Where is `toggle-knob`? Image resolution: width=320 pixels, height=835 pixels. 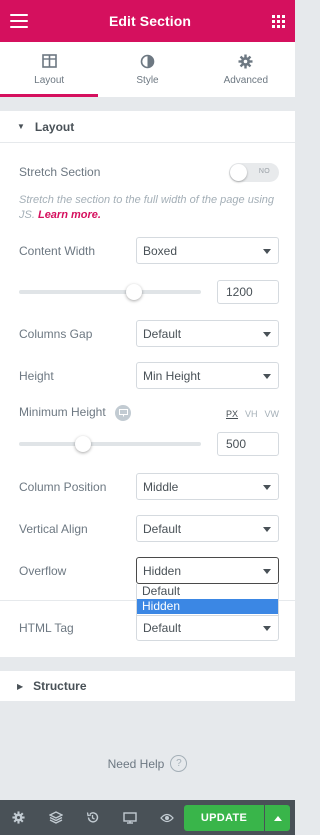 toggle-knob is located at coordinates (238, 172).